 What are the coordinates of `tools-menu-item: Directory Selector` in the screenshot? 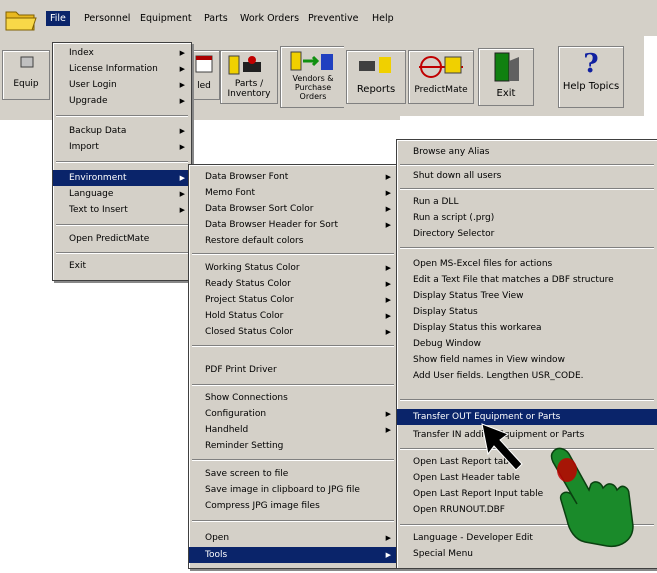 It's located at (527, 234).